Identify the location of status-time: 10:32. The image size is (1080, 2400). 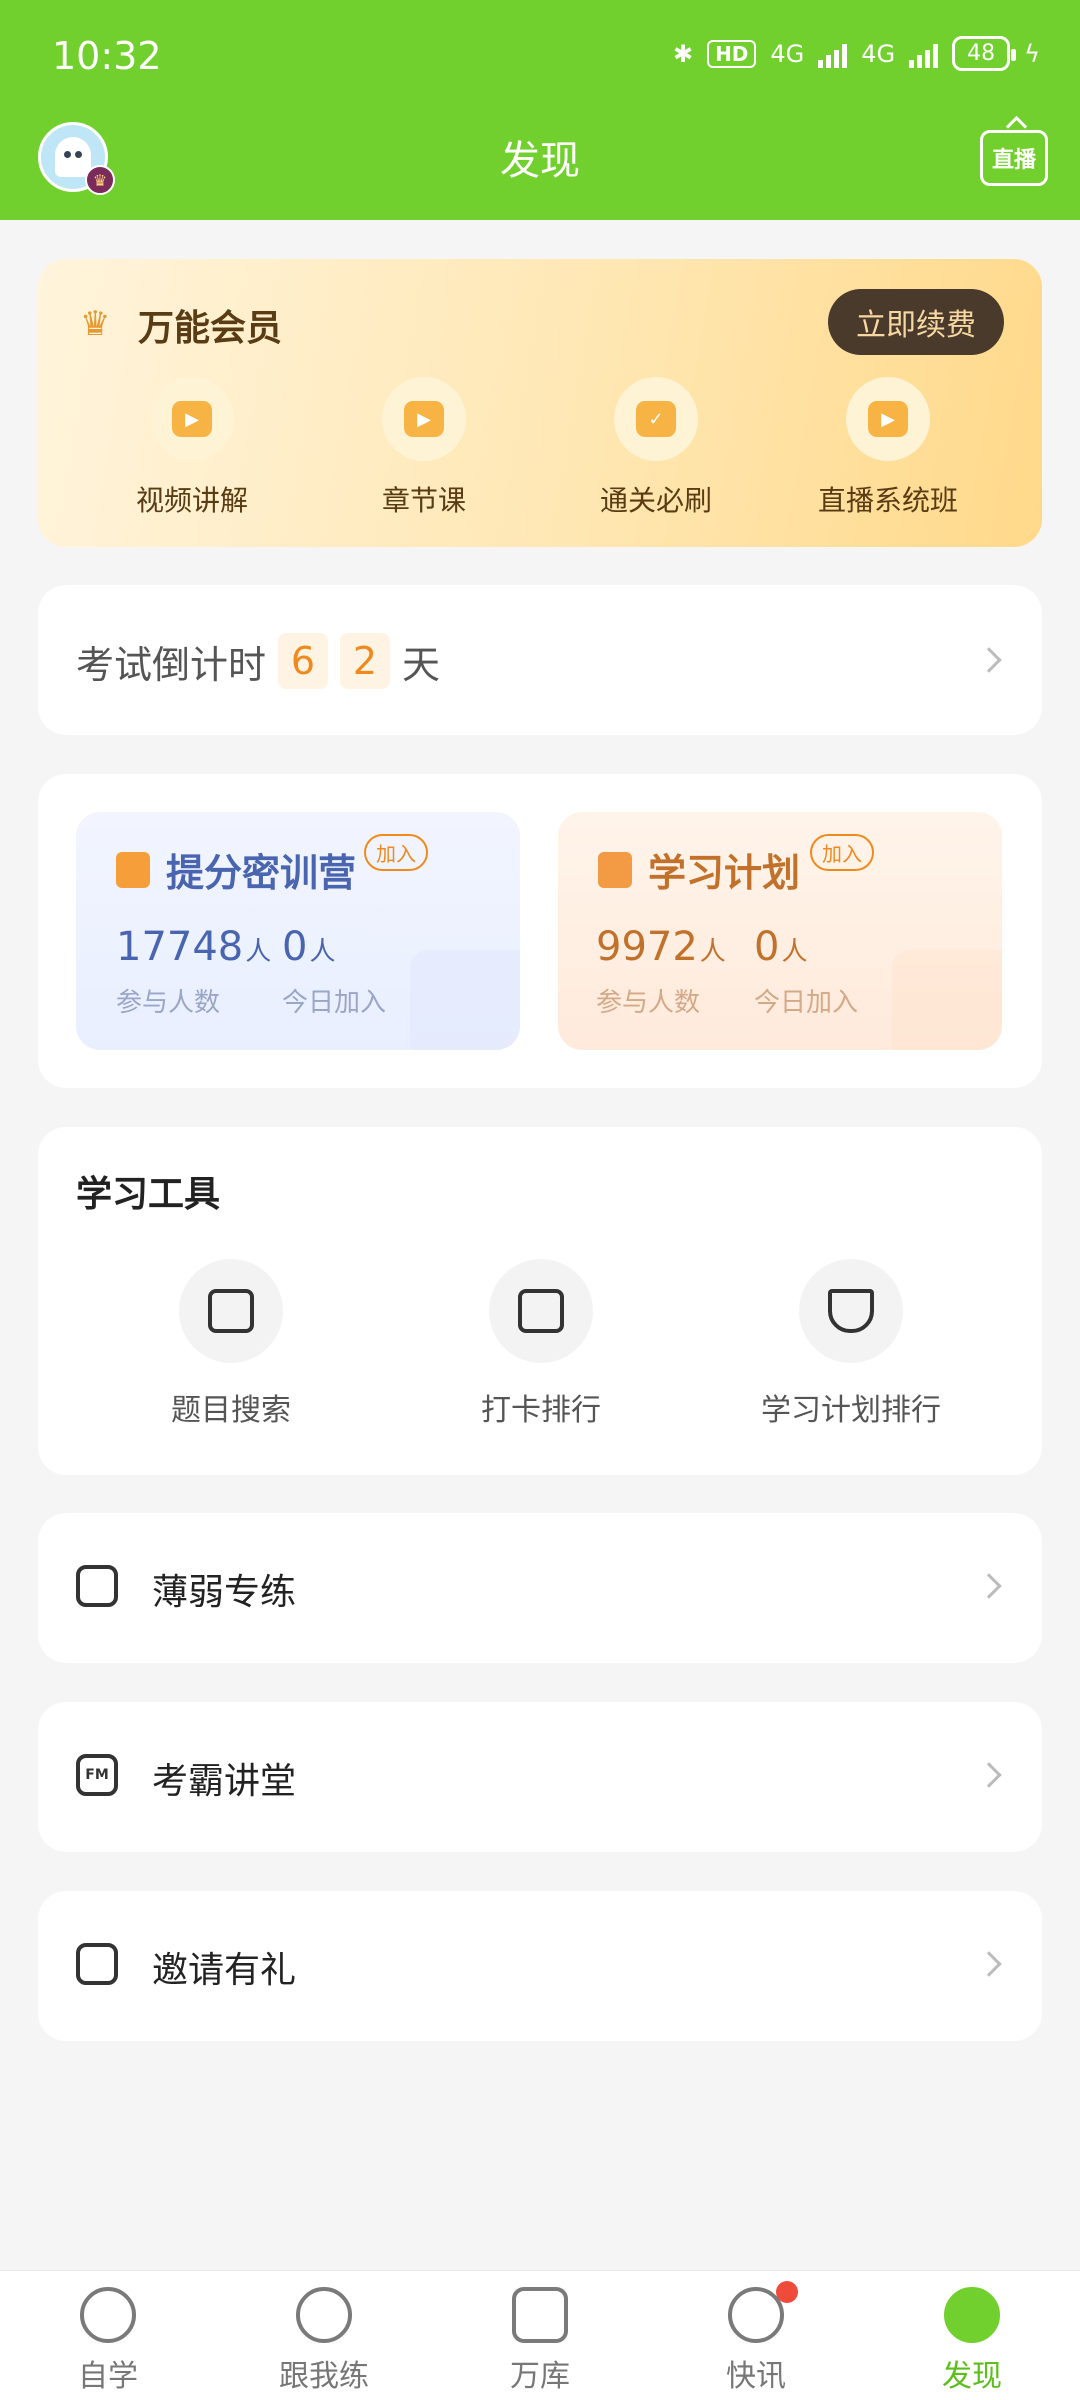
(107, 56).